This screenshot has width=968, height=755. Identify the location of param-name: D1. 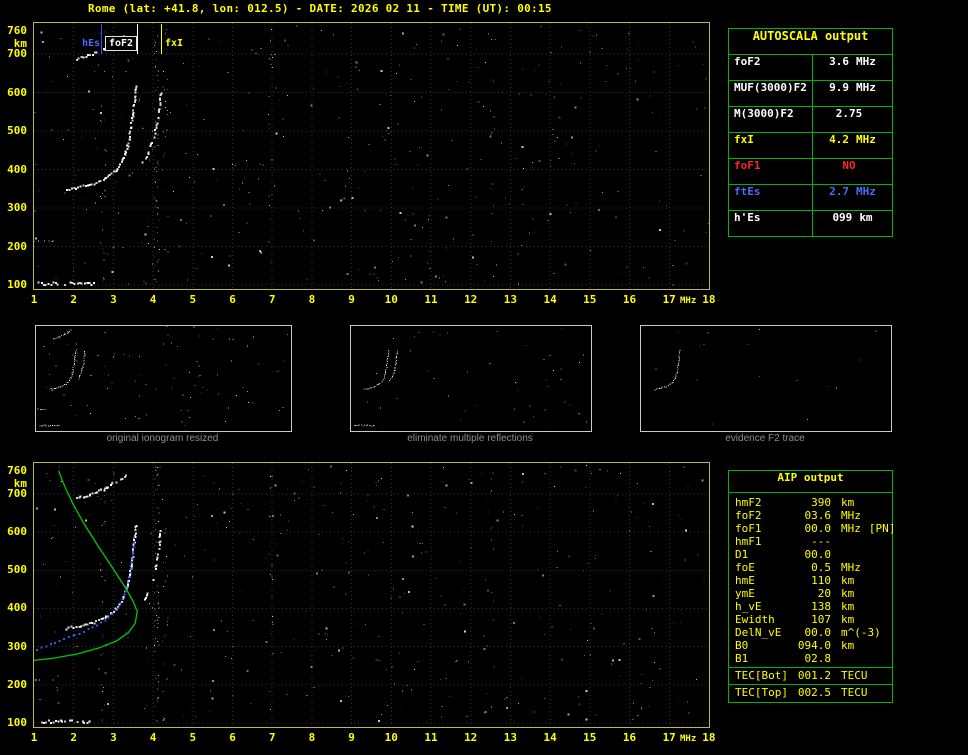
(742, 554).